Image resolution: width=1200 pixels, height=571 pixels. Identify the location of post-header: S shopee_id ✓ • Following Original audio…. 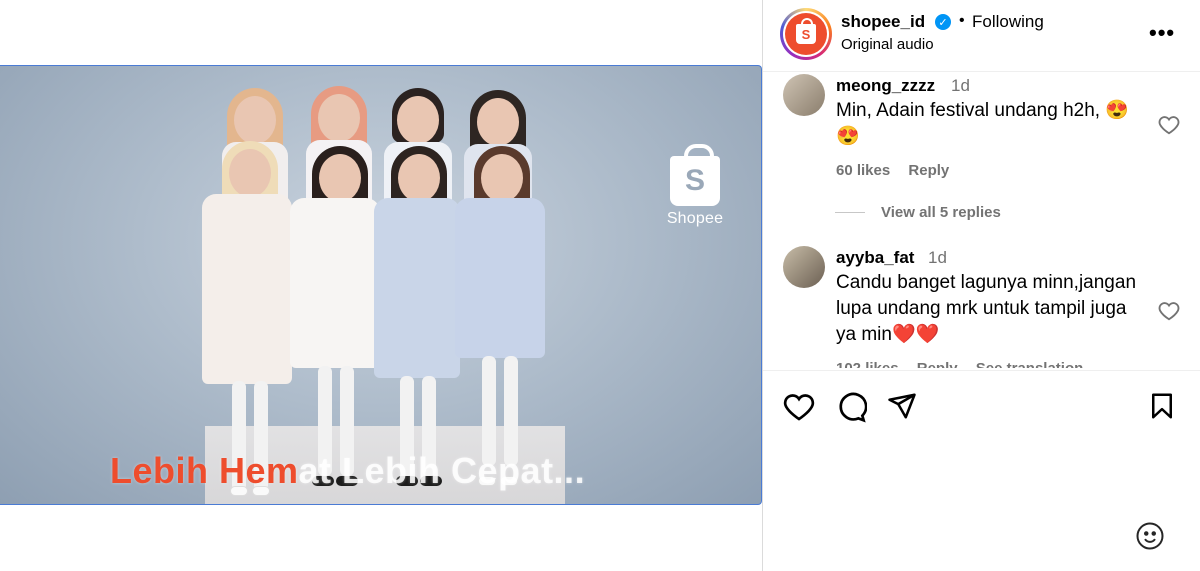
(981, 36).